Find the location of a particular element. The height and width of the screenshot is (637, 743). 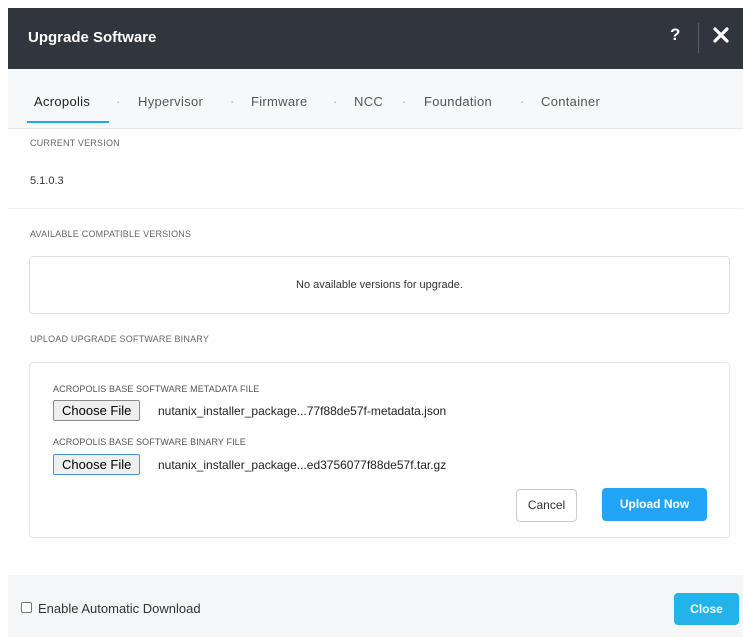

close-button: Close is located at coordinates (706, 609).